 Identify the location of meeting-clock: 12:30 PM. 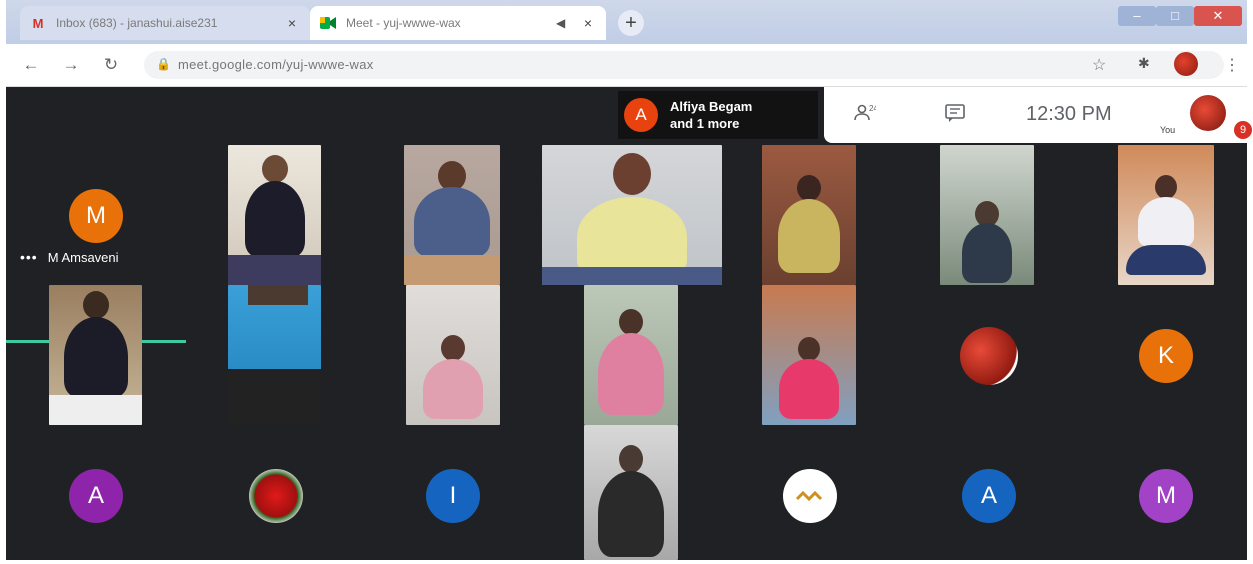
(1069, 114).